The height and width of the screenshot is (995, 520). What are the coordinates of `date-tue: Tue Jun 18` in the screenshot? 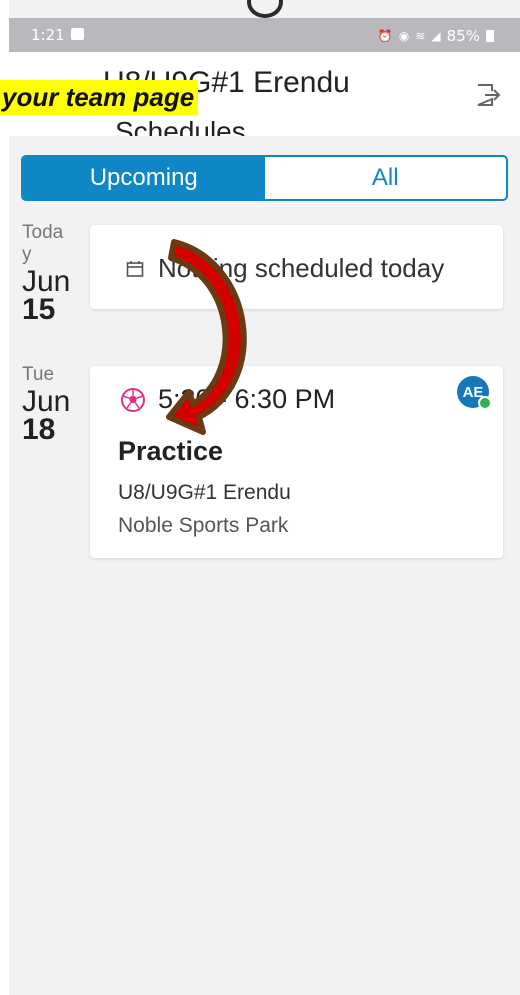 It's located at (52, 405).